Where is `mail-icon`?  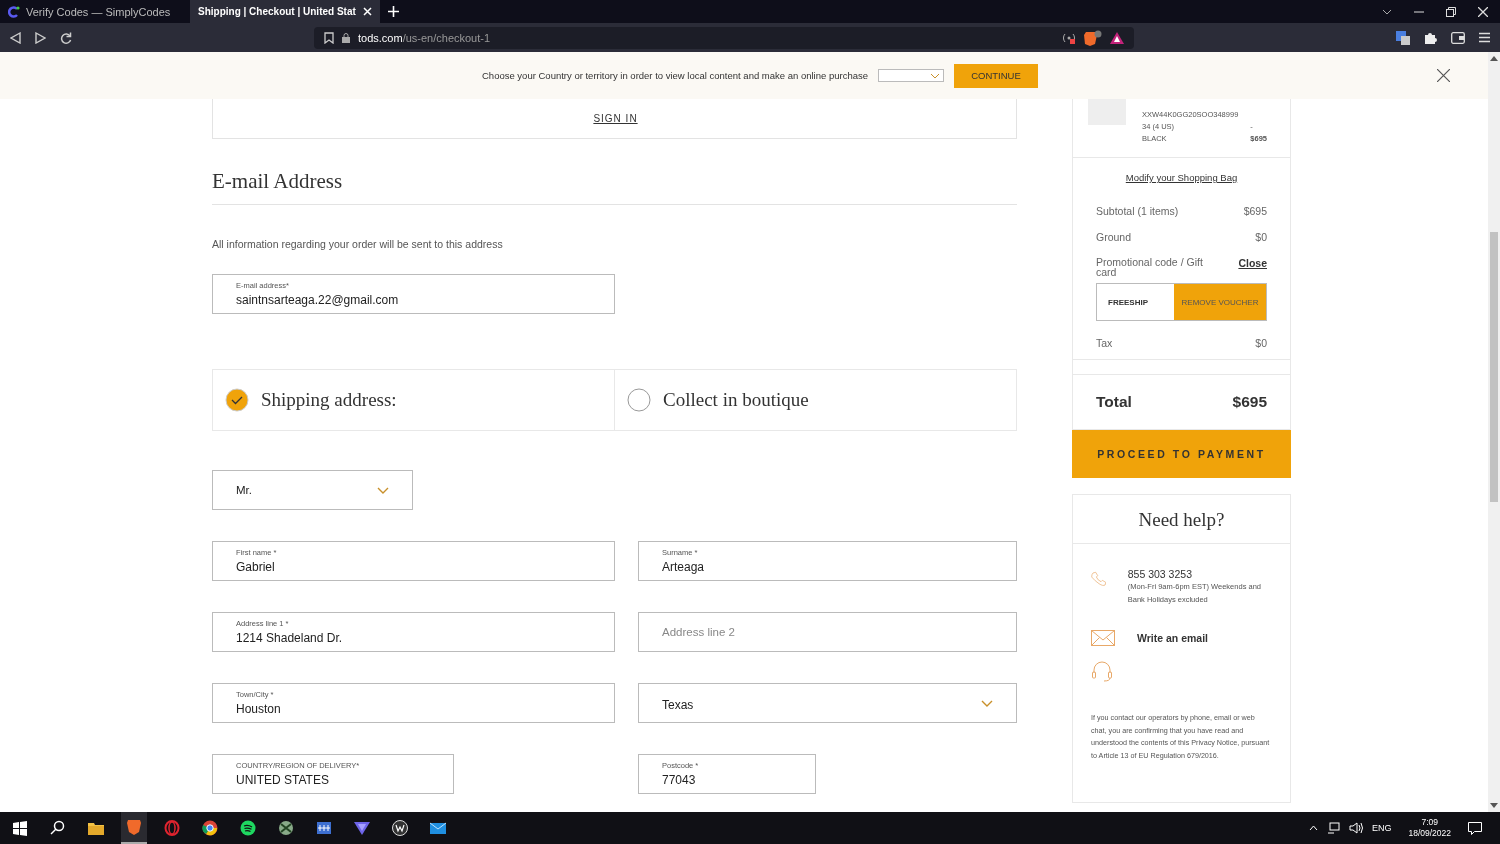 mail-icon is located at coordinates (438, 828).